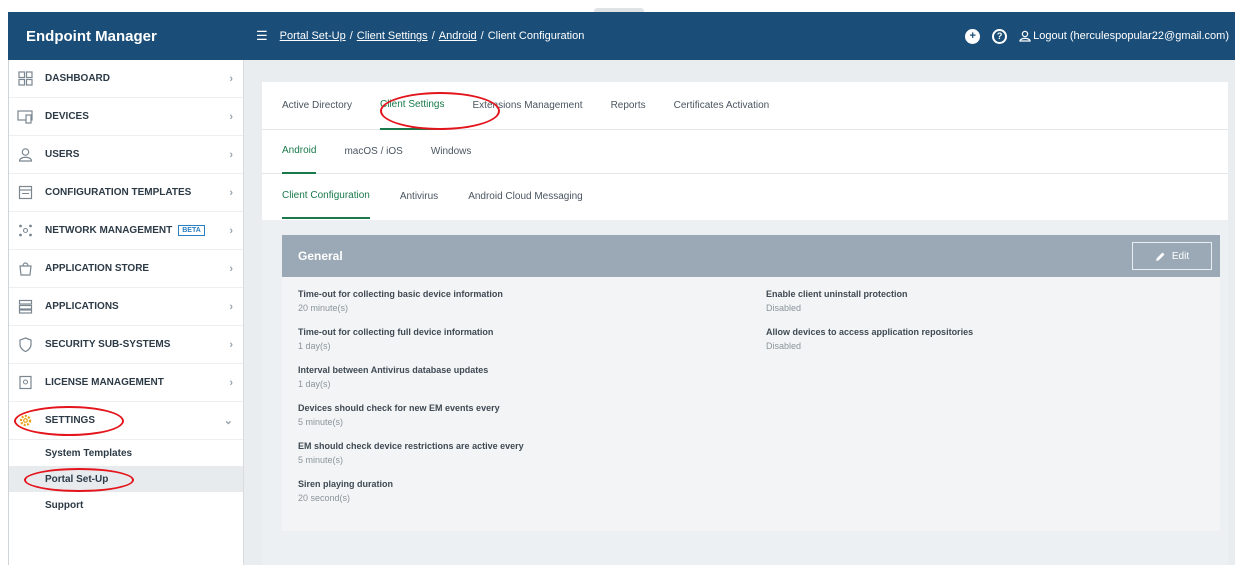 The height and width of the screenshot is (565, 1235). I want to click on gear-icon, so click(25, 421).